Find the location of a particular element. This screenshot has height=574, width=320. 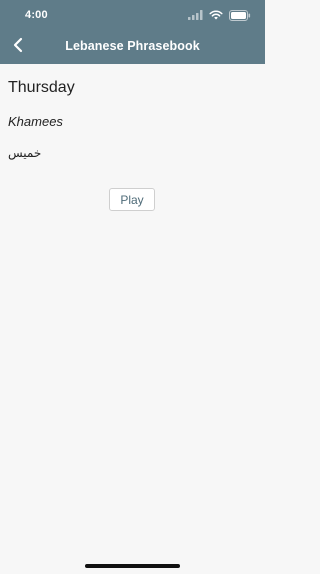

phrase-arabic: خميس is located at coordinates (25, 153).